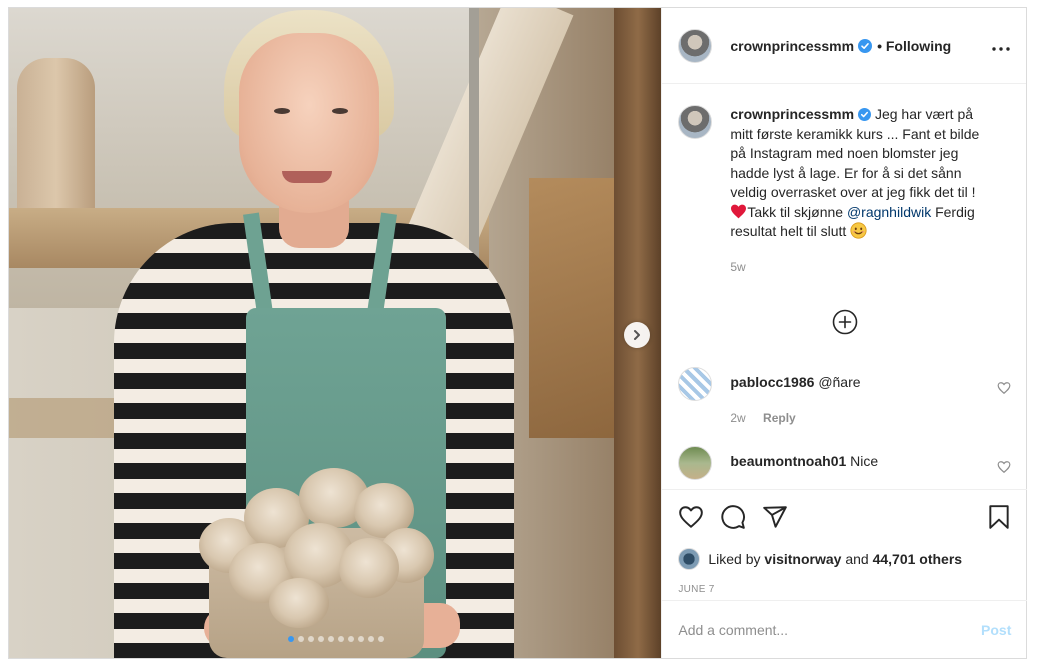 The width and height of the screenshot is (1038, 668). What do you see at coordinates (850, 419) in the screenshot?
I see `comment-meta: 2w Reply` at bounding box center [850, 419].